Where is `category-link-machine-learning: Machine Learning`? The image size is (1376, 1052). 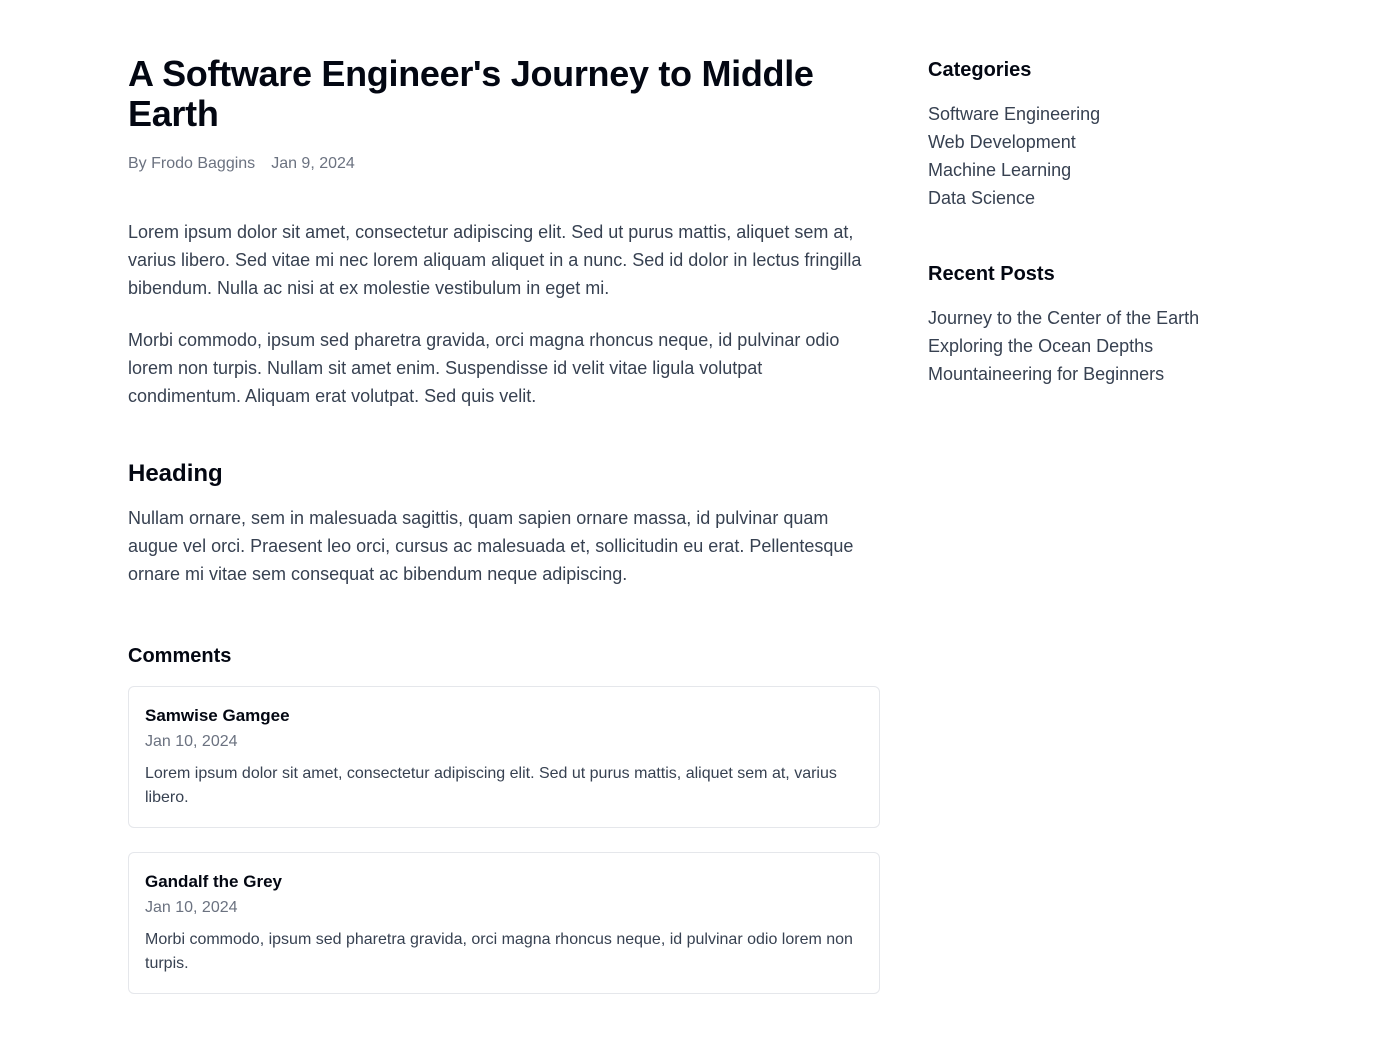
category-link-machine-learning: Machine Learning is located at coordinates (999, 170).